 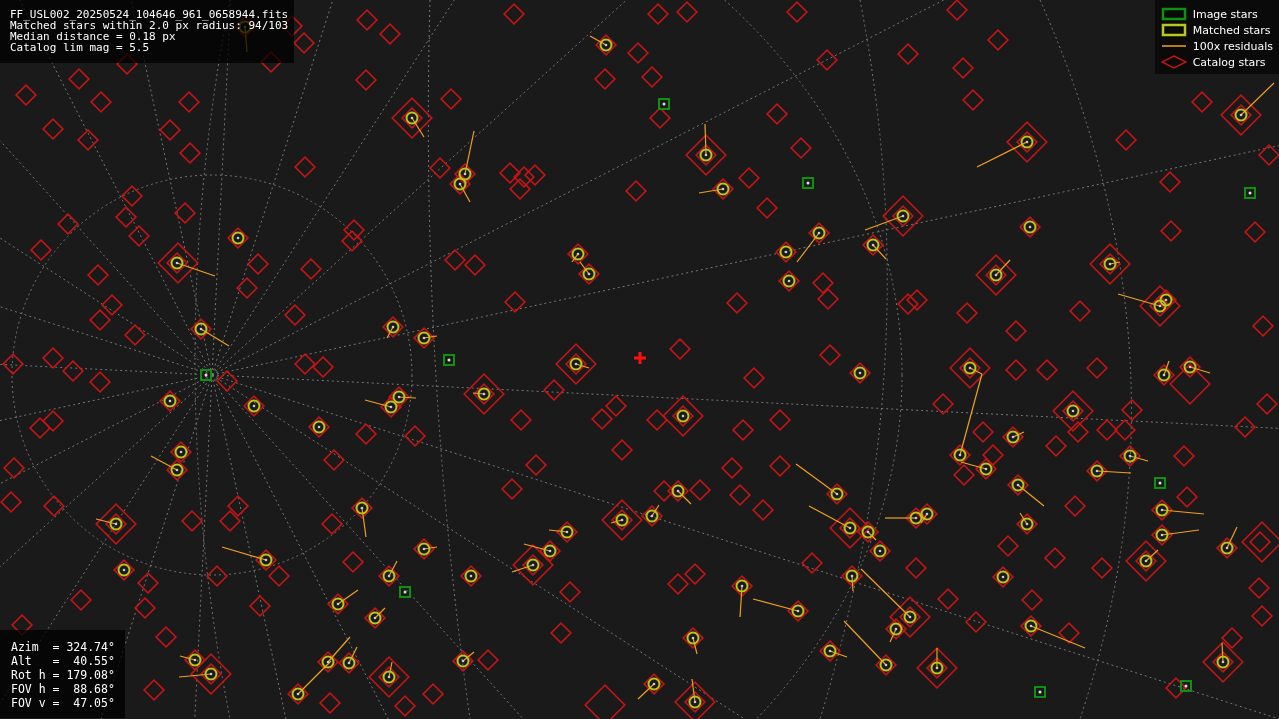 What do you see at coordinates (1173, 62) in the screenshot?
I see `catalog-diamond-icon` at bounding box center [1173, 62].